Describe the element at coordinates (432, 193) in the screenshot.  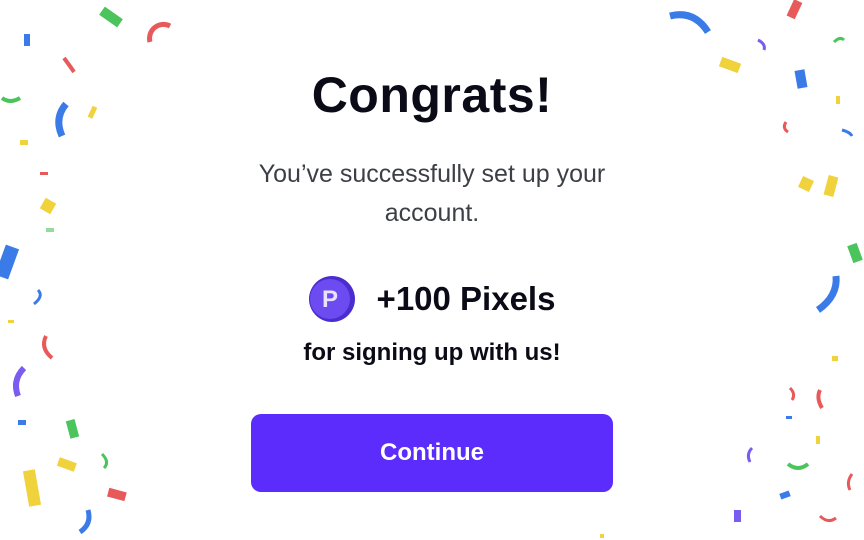
I see `success-message: You’ve successfully set up your account.` at that location.